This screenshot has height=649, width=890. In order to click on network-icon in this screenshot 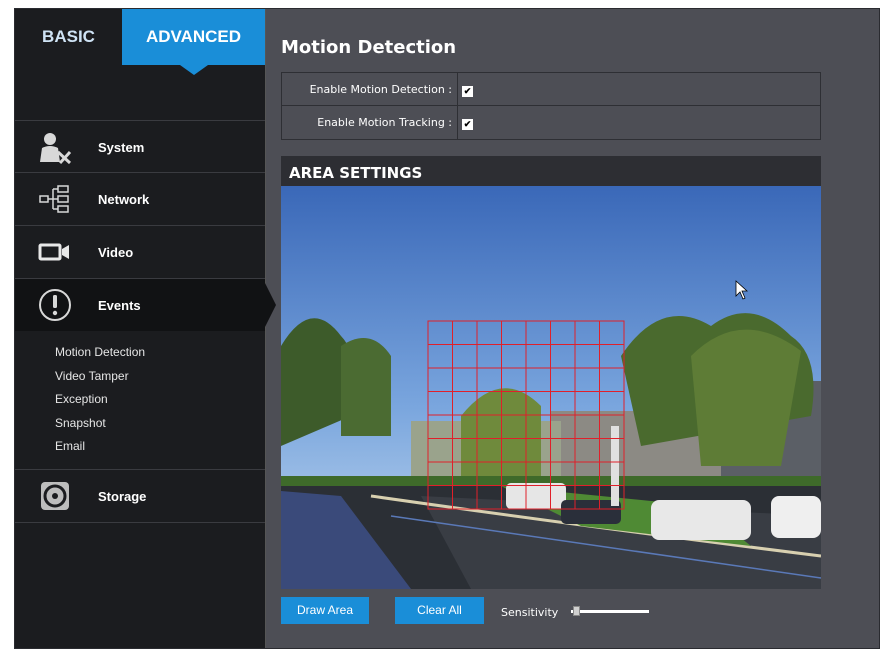, I will do `click(55, 199)`.